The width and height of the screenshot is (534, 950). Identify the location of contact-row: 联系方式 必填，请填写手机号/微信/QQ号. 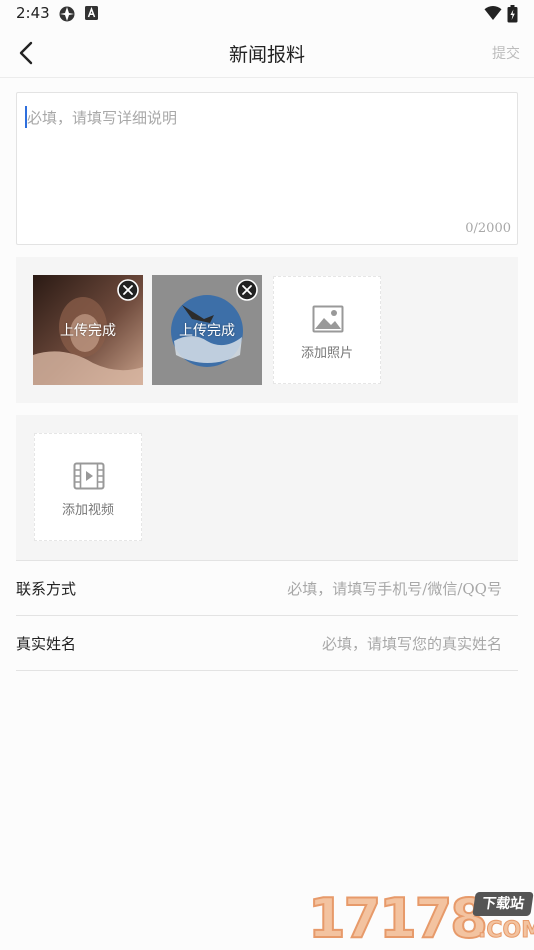
(267, 587).